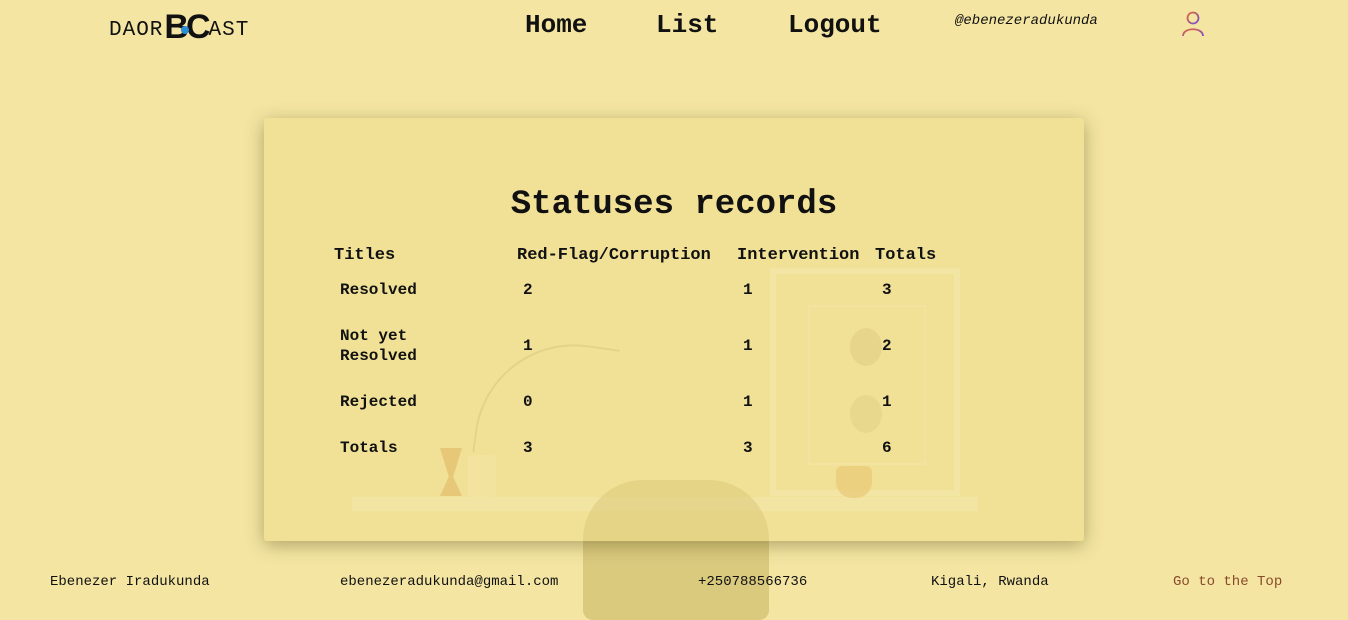  What do you see at coordinates (990, 582) in the screenshot?
I see `footer-location: Kigali, Rwanda` at bounding box center [990, 582].